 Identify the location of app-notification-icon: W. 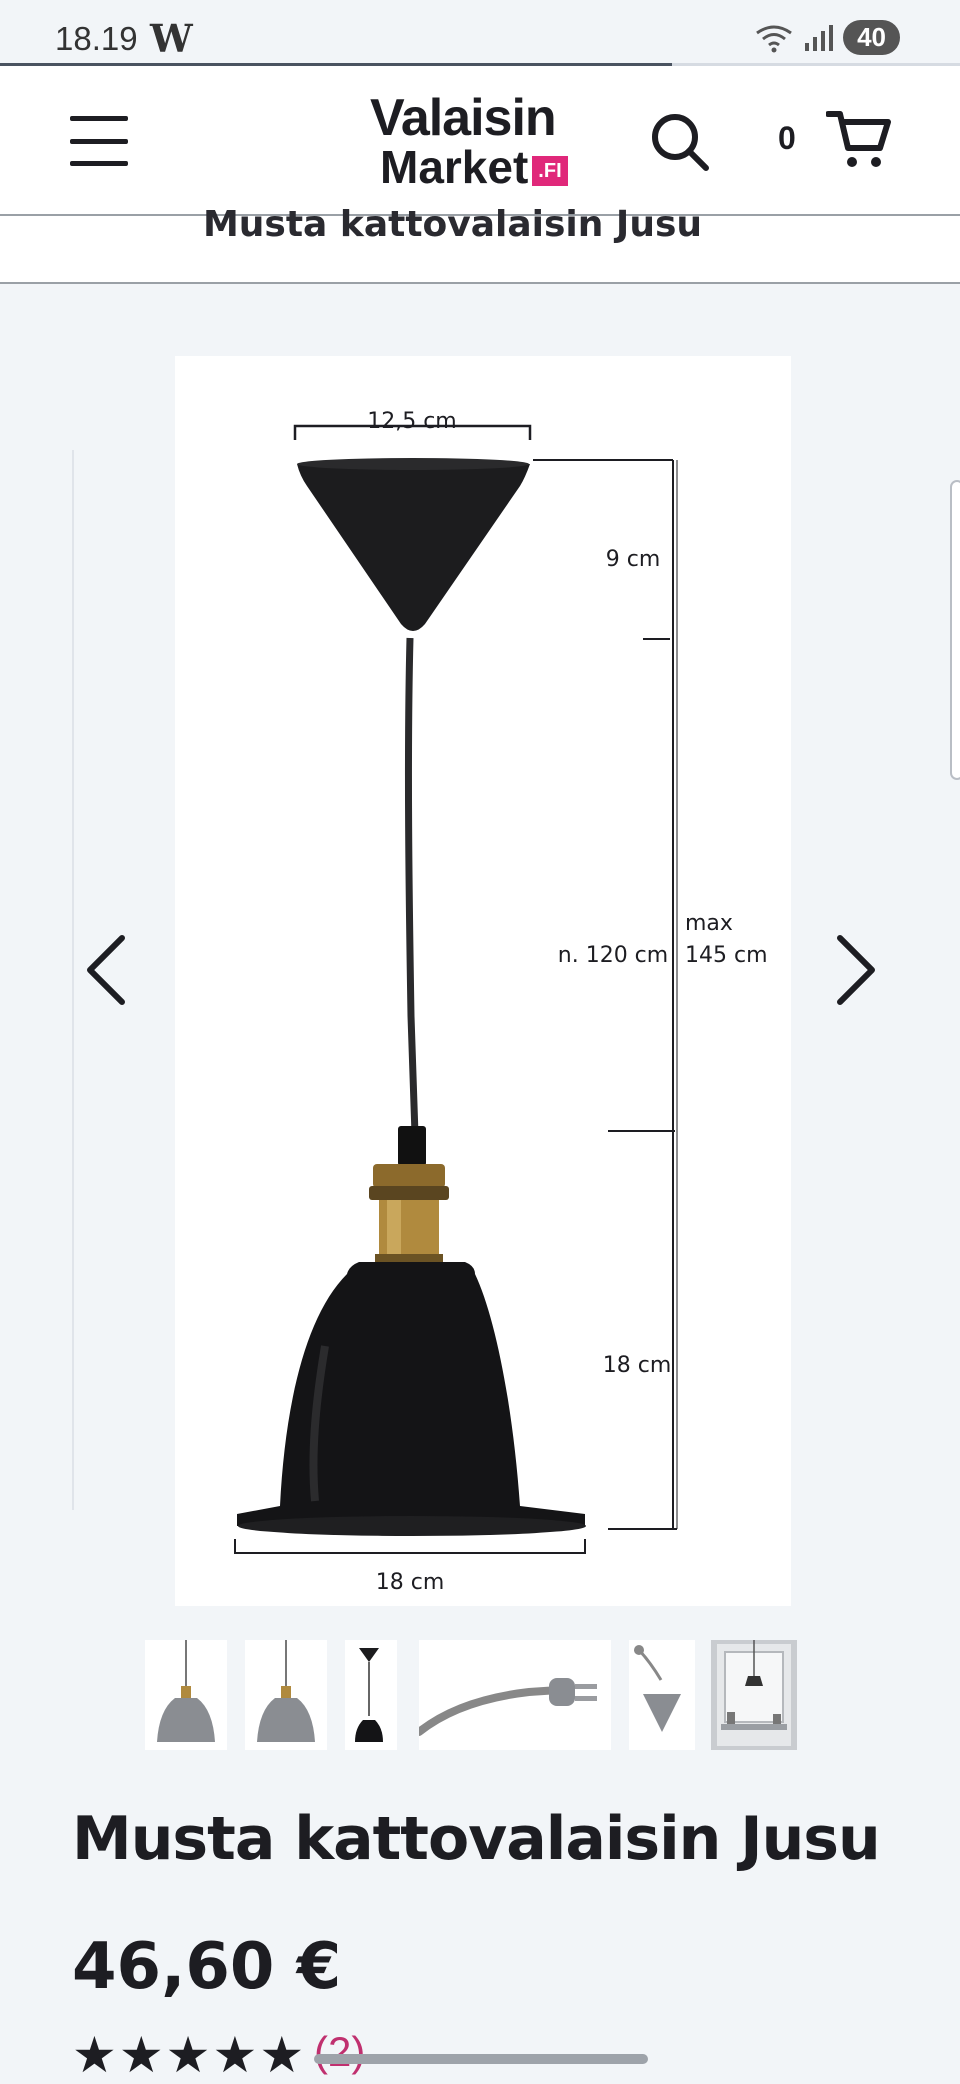
(171, 38).